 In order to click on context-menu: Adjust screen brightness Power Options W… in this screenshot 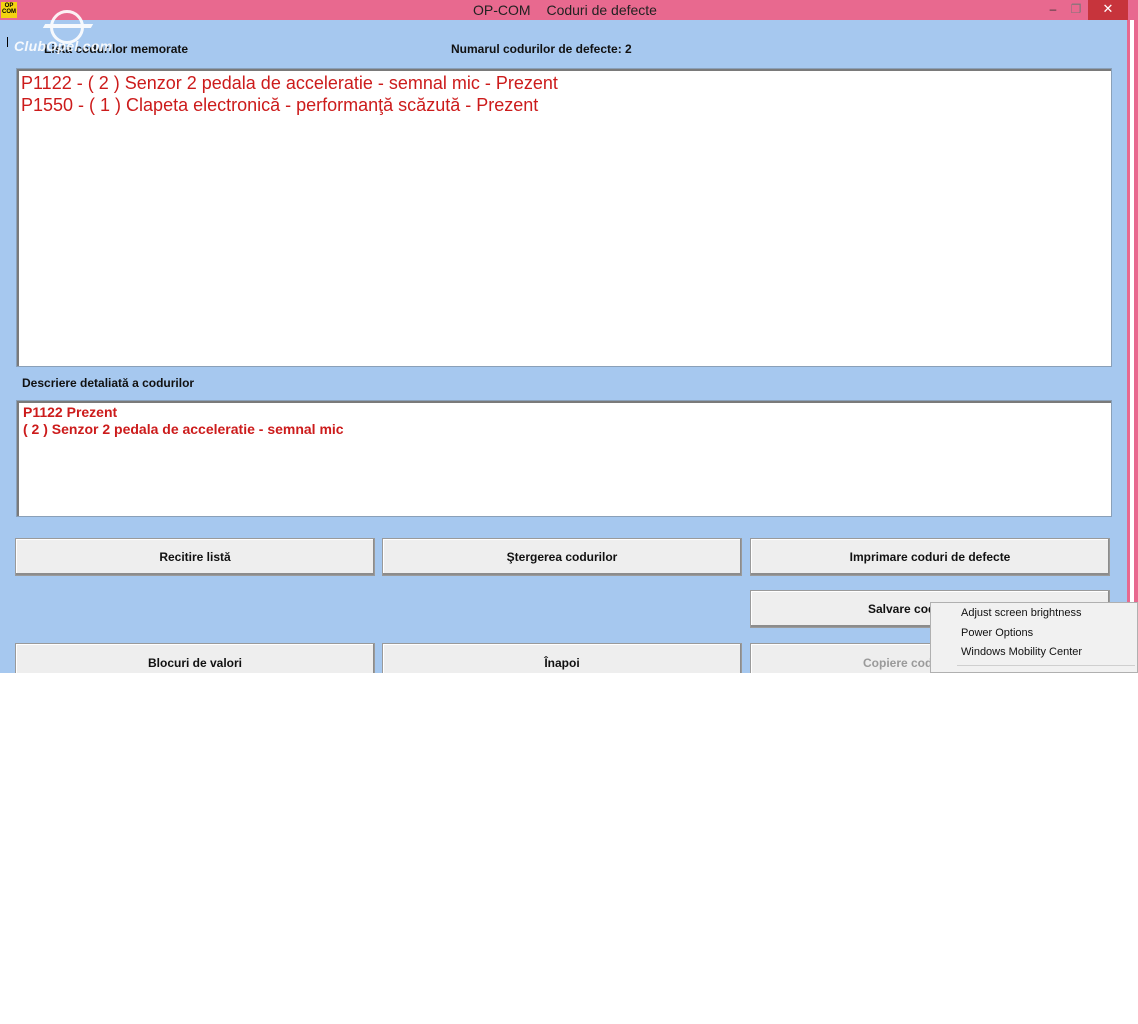, I will do `click(1034, 637)`.